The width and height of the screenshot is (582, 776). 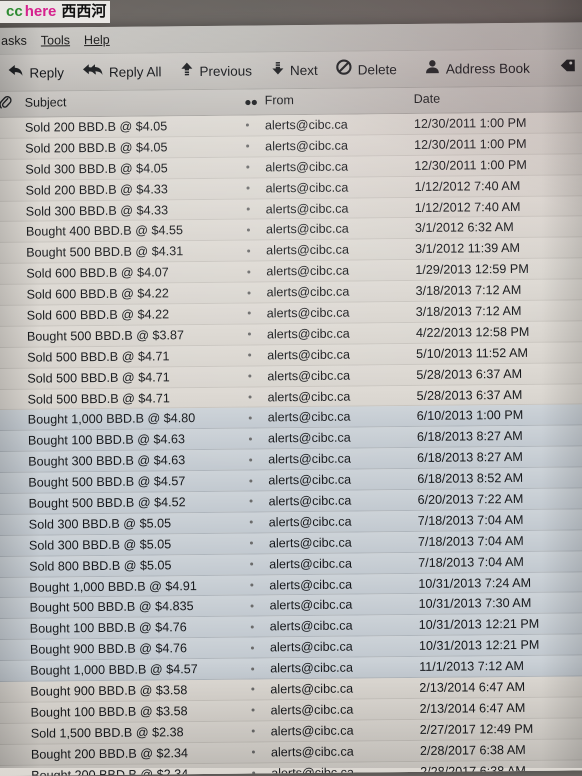 I want to click on message-date: 3/1/2012 6:32 AM, so click(x=464, y=227).